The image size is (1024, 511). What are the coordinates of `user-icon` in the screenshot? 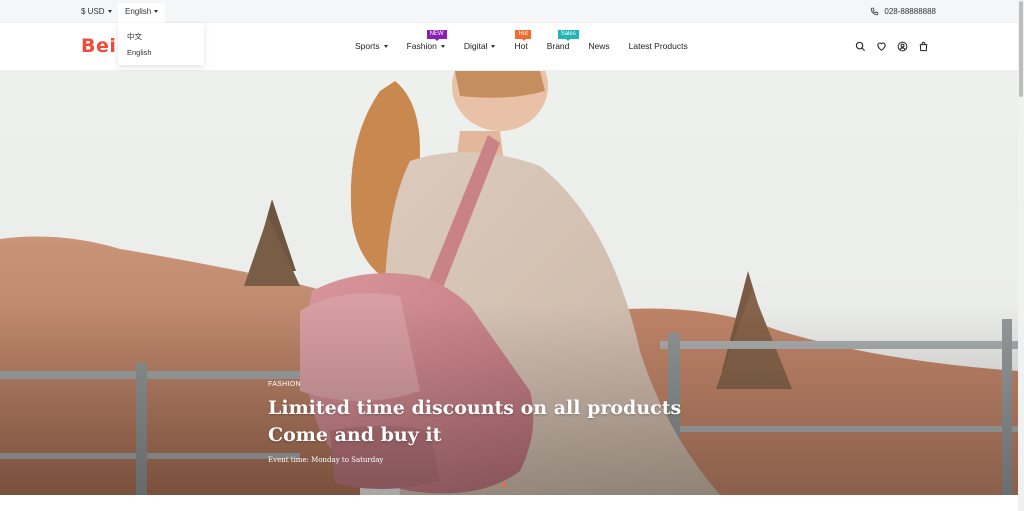 It's located at (903, 47).